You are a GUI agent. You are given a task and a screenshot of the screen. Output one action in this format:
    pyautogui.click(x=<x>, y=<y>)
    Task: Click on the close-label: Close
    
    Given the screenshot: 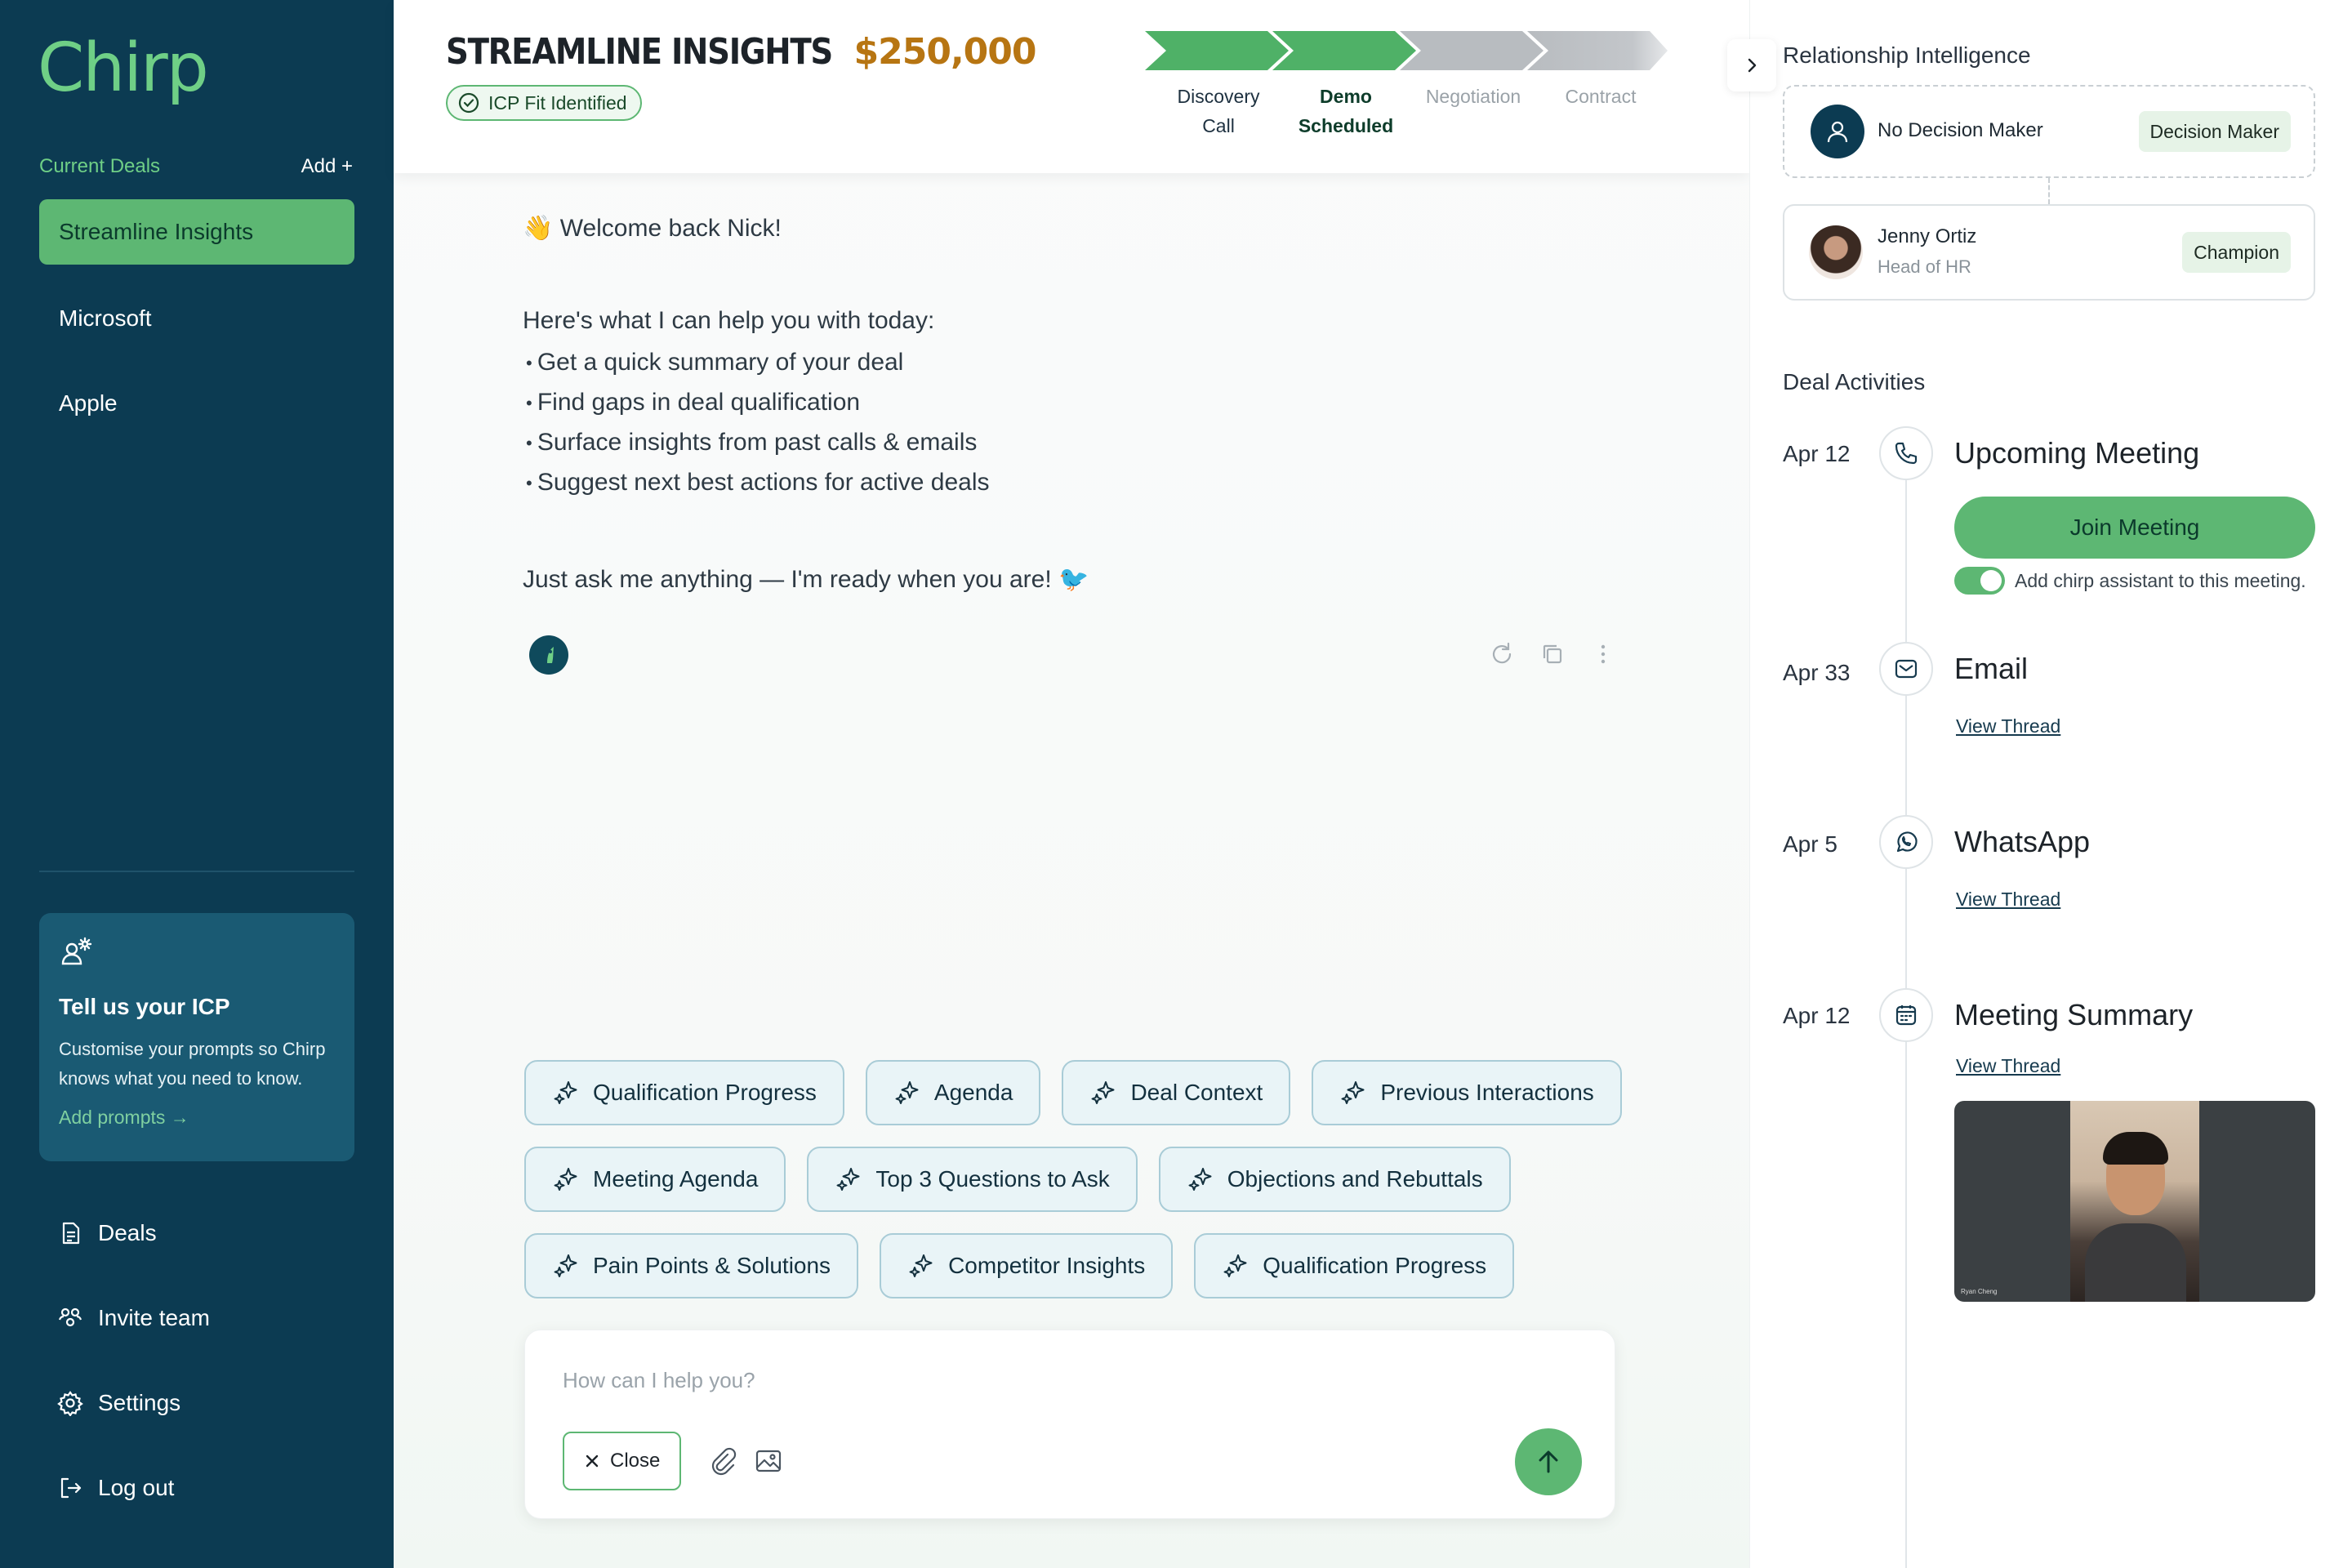 What is the action you would take?
    pyautogui.click(x=635, y=1461)
    